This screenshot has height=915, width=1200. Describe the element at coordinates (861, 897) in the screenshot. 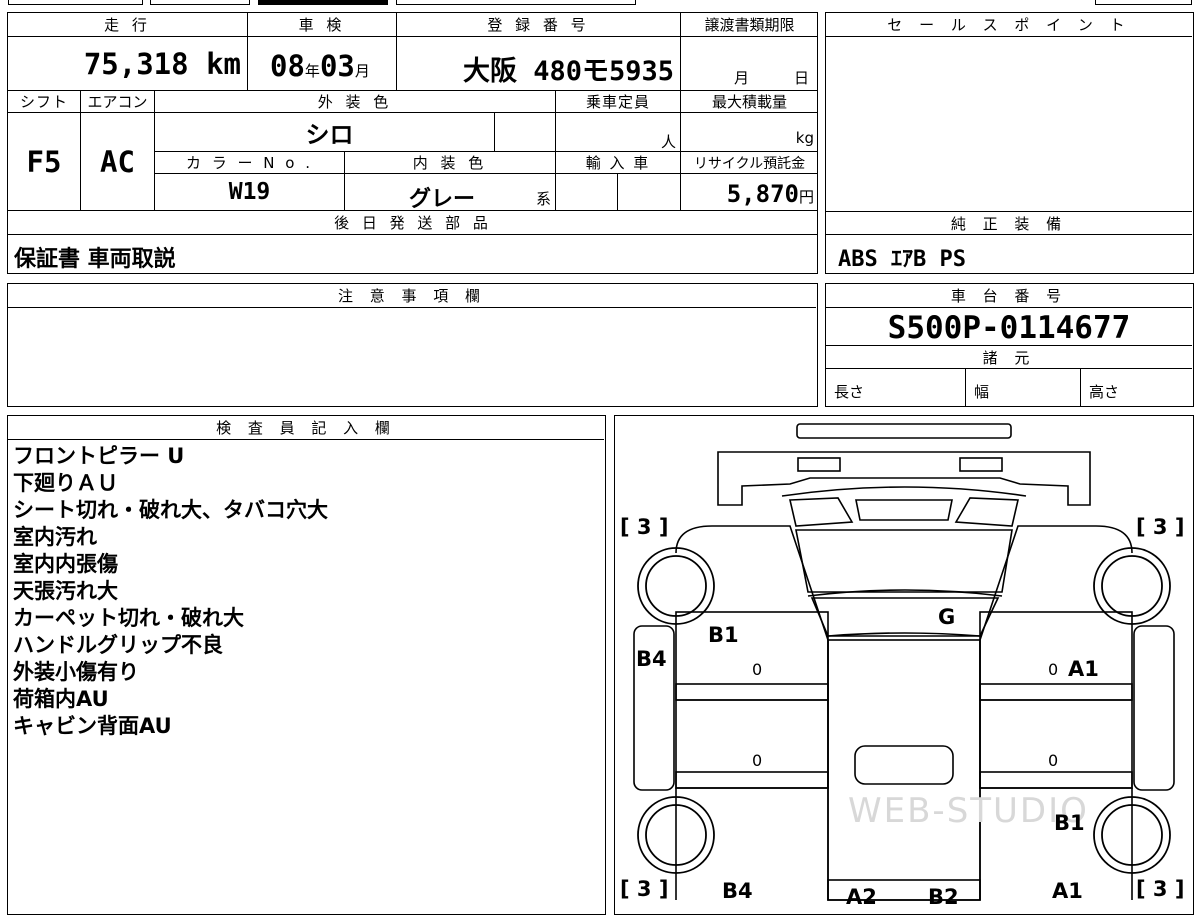

I see `mark-rear-left: A2` at that location.